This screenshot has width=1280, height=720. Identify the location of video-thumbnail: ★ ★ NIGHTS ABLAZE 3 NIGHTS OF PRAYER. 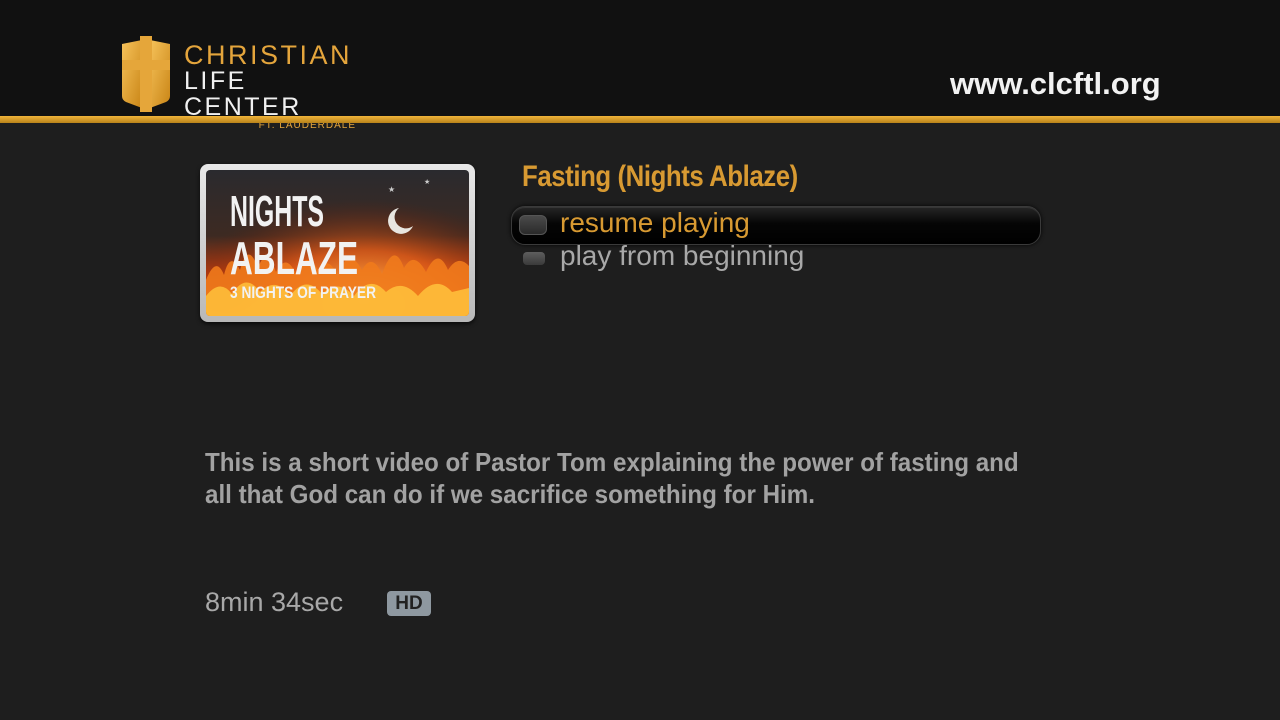
(337, 243).